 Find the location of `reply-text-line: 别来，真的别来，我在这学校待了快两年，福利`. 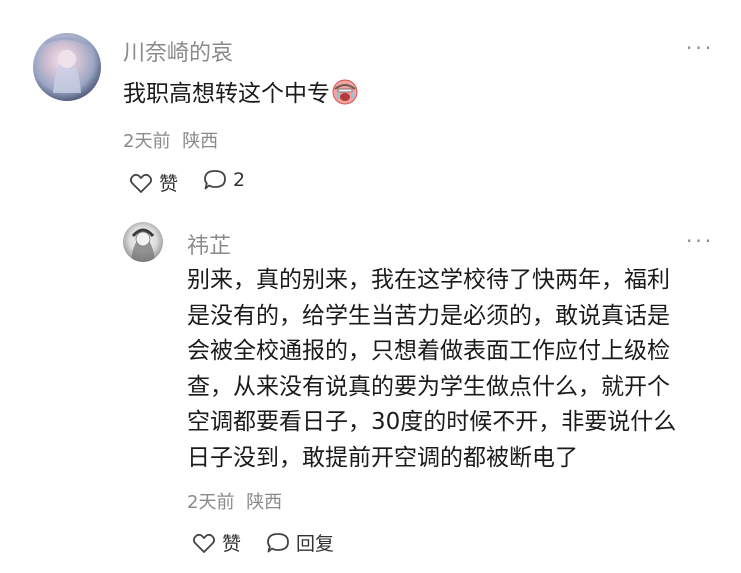

reply-text-line: 别来，真的别来，我在这学校待了快两年，福利 is located at coordinates (428, 280).